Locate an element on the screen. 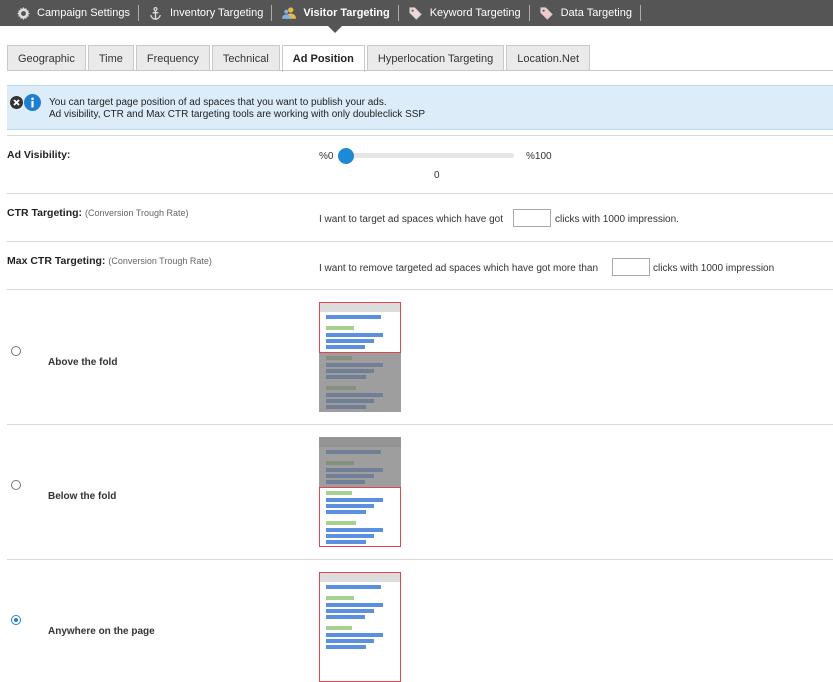  nav-campaign-settings: Campaign Settings is located at coordinates (72, 13).